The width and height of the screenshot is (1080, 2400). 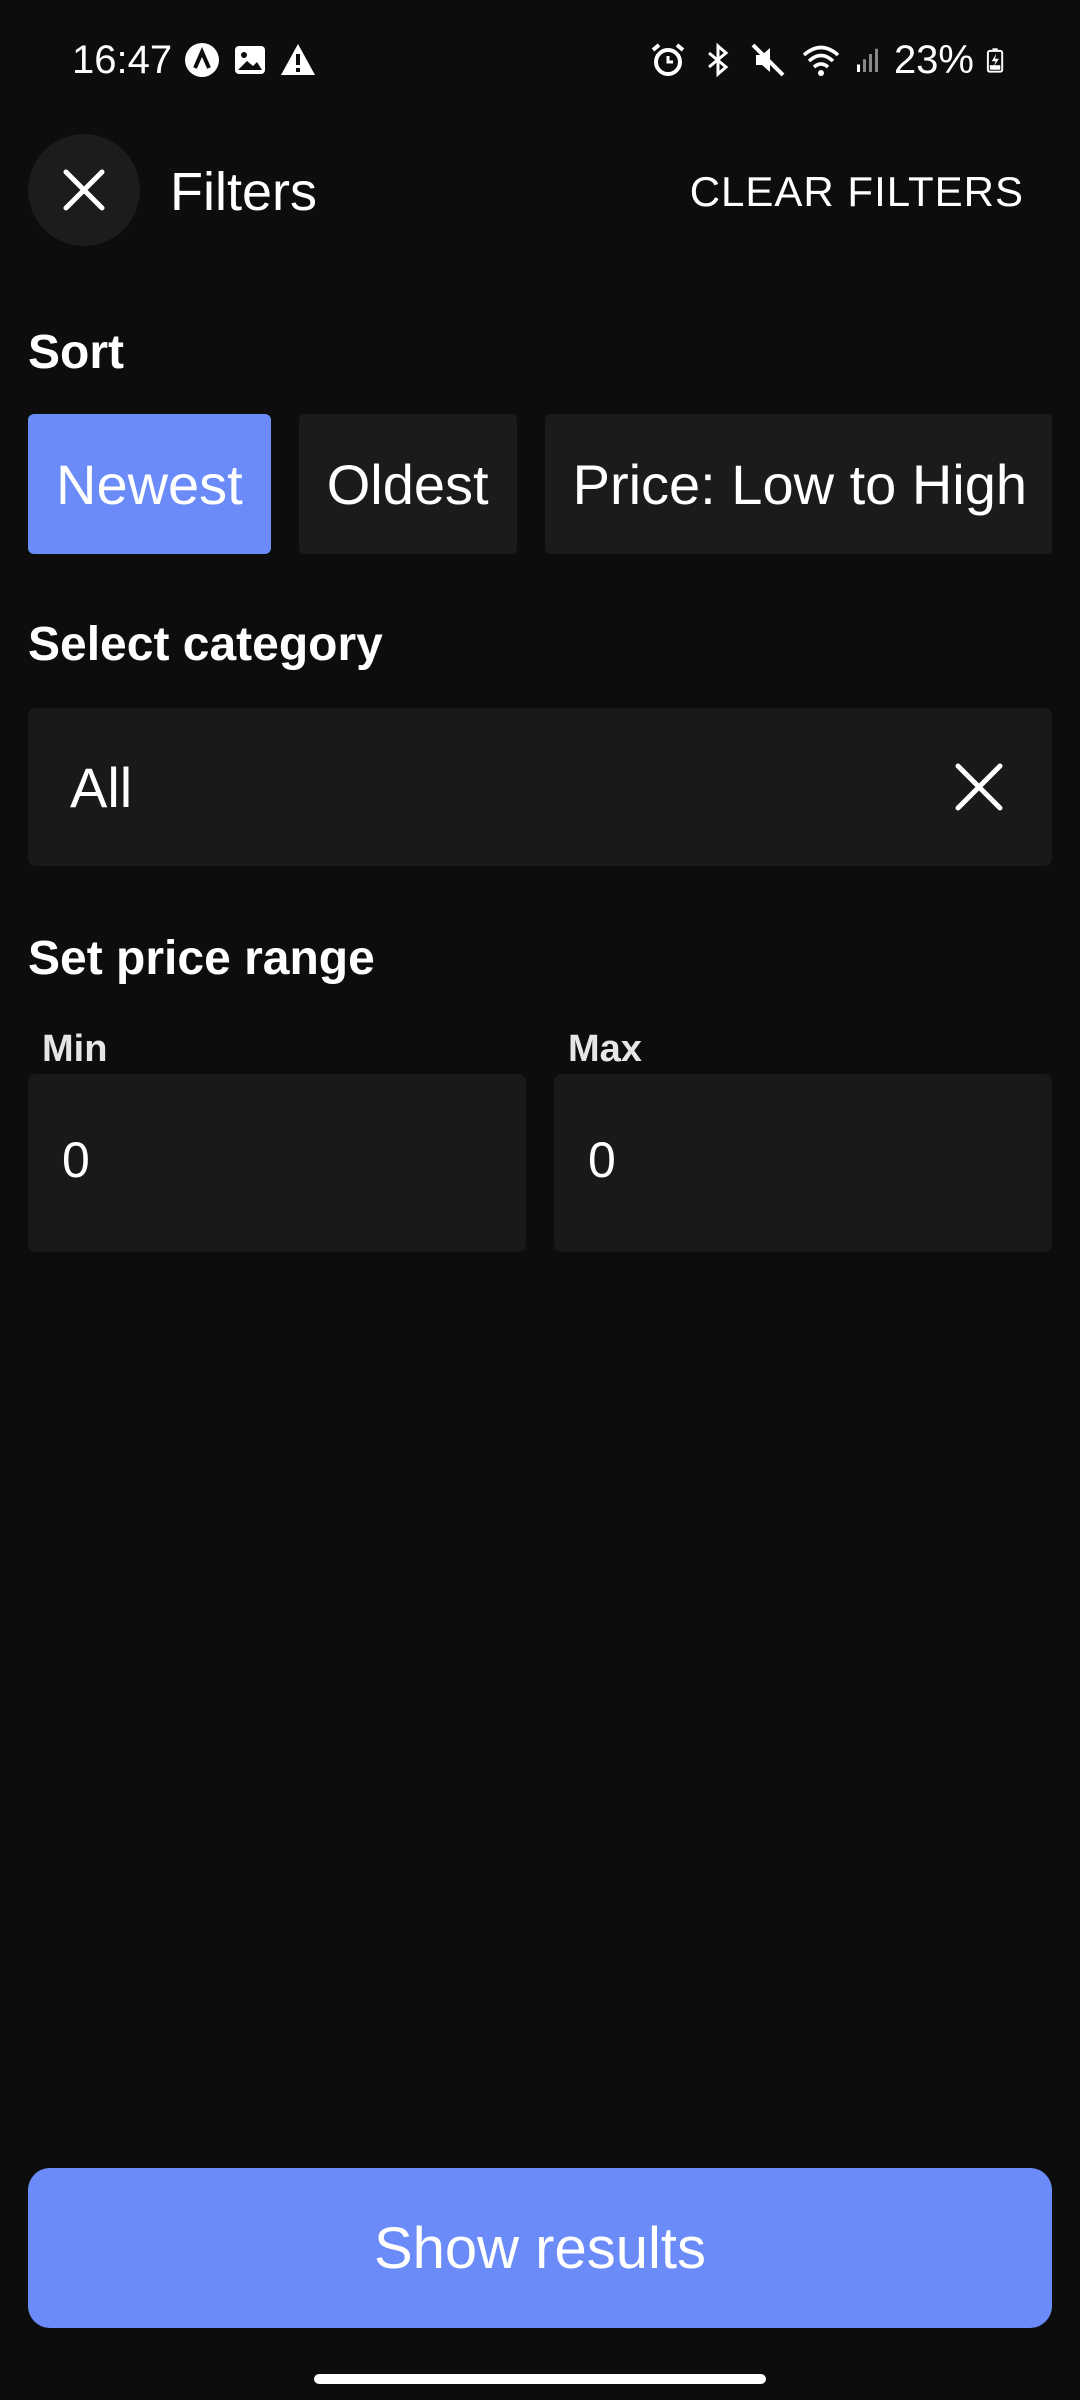 What do you see at coordinates (277, 1163) in the screenshot?
I see `min-price-input: 0` at bounding box center [277, 1163].